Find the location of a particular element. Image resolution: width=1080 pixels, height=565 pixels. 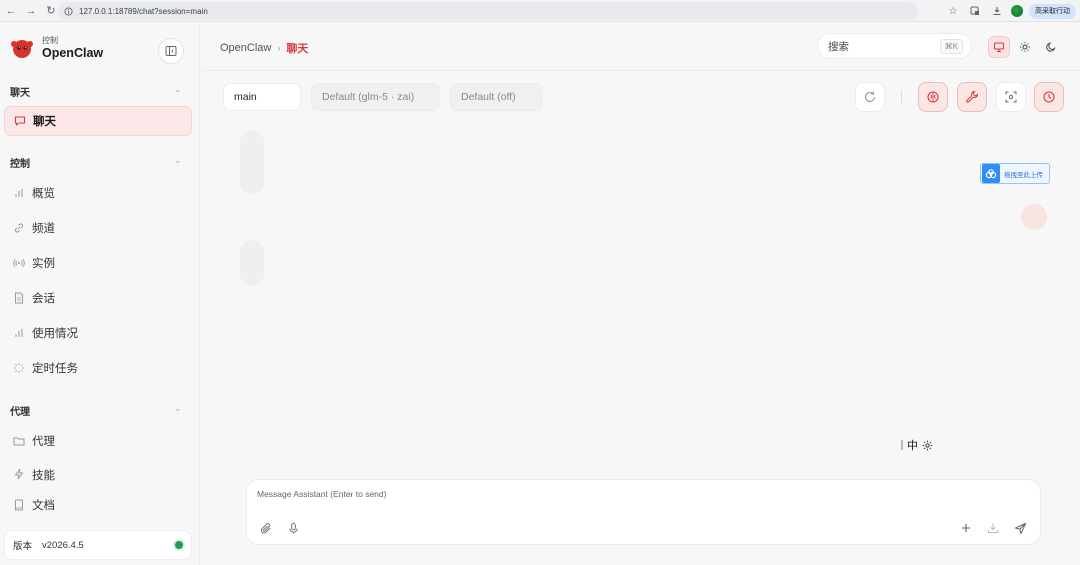

refresh-button is located at coordinates (870, 97).